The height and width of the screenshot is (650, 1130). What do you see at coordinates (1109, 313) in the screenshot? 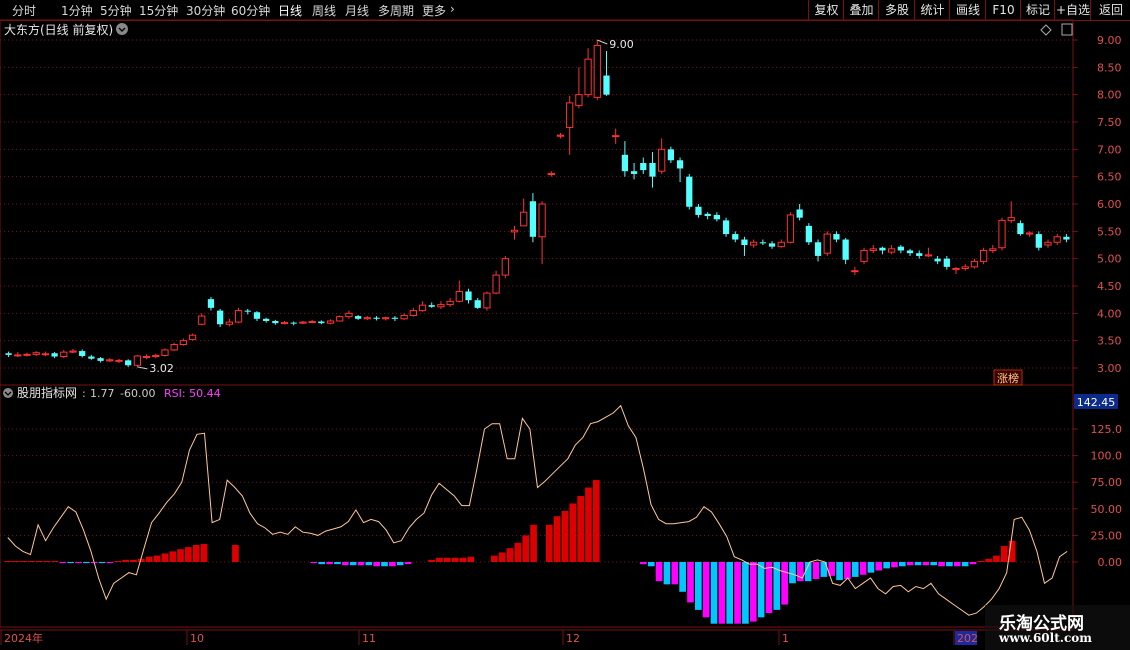
I see `price-tick-label: 4.00` at bounding box center [1109, 313].